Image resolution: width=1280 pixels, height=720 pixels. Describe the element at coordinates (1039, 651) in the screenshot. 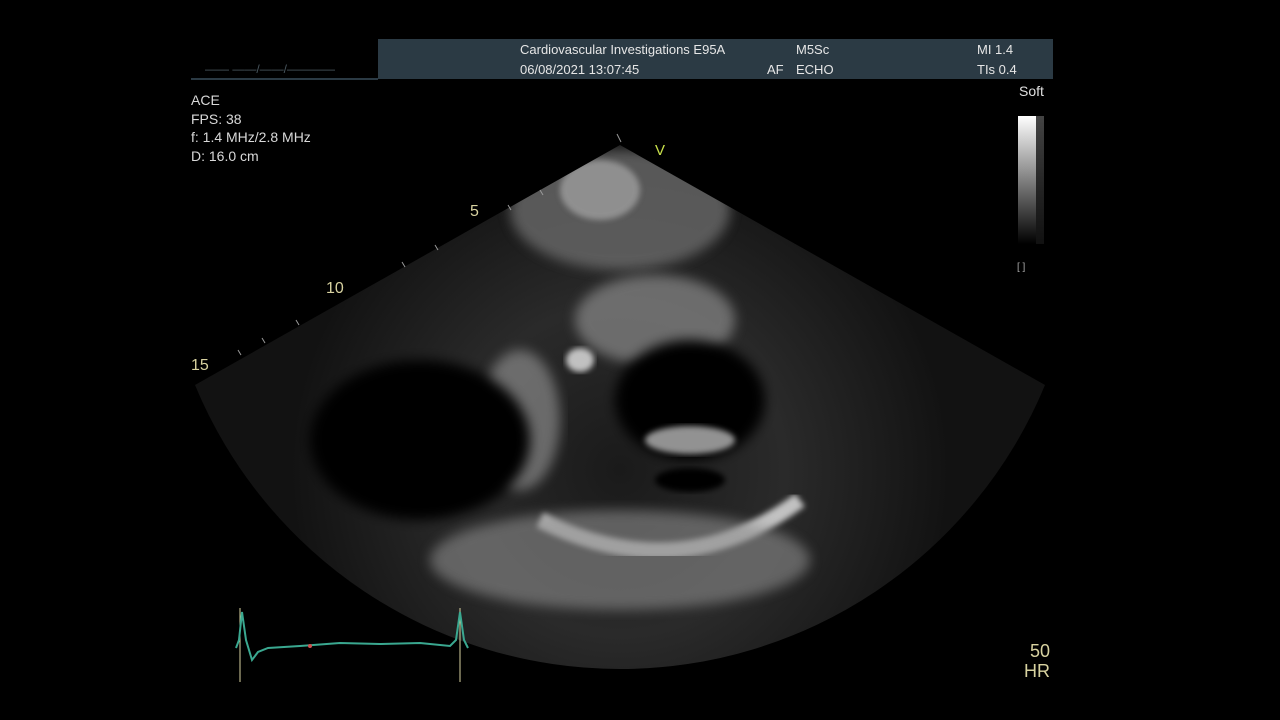

I see `heart-rate-value: 50` at that location.